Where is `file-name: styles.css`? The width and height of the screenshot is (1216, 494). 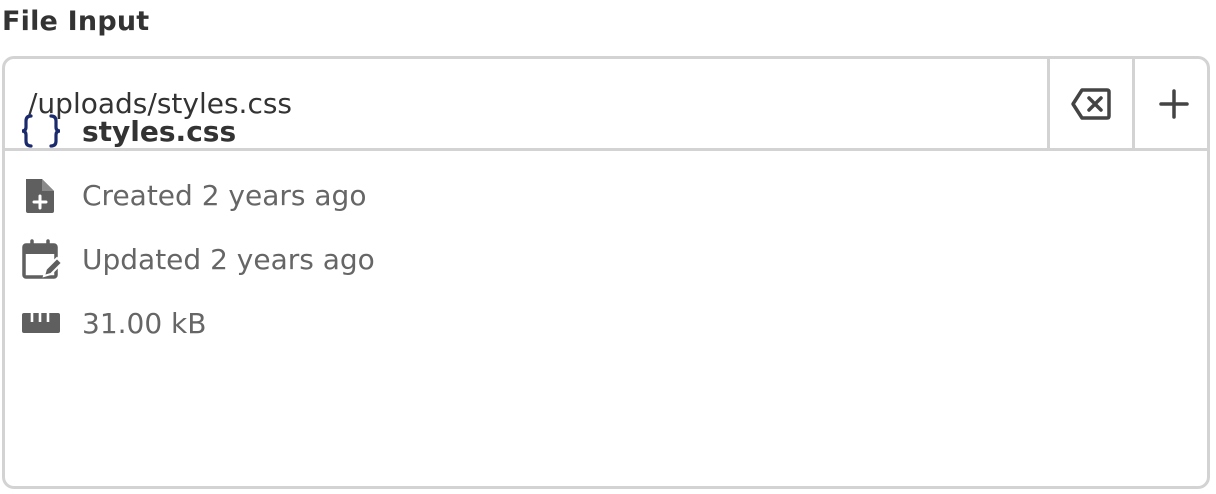 file-name: styles.css is located at coordinates (159, 131).